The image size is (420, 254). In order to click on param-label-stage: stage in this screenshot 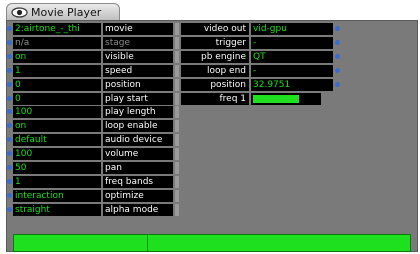, I will do `click(138, 43)`.